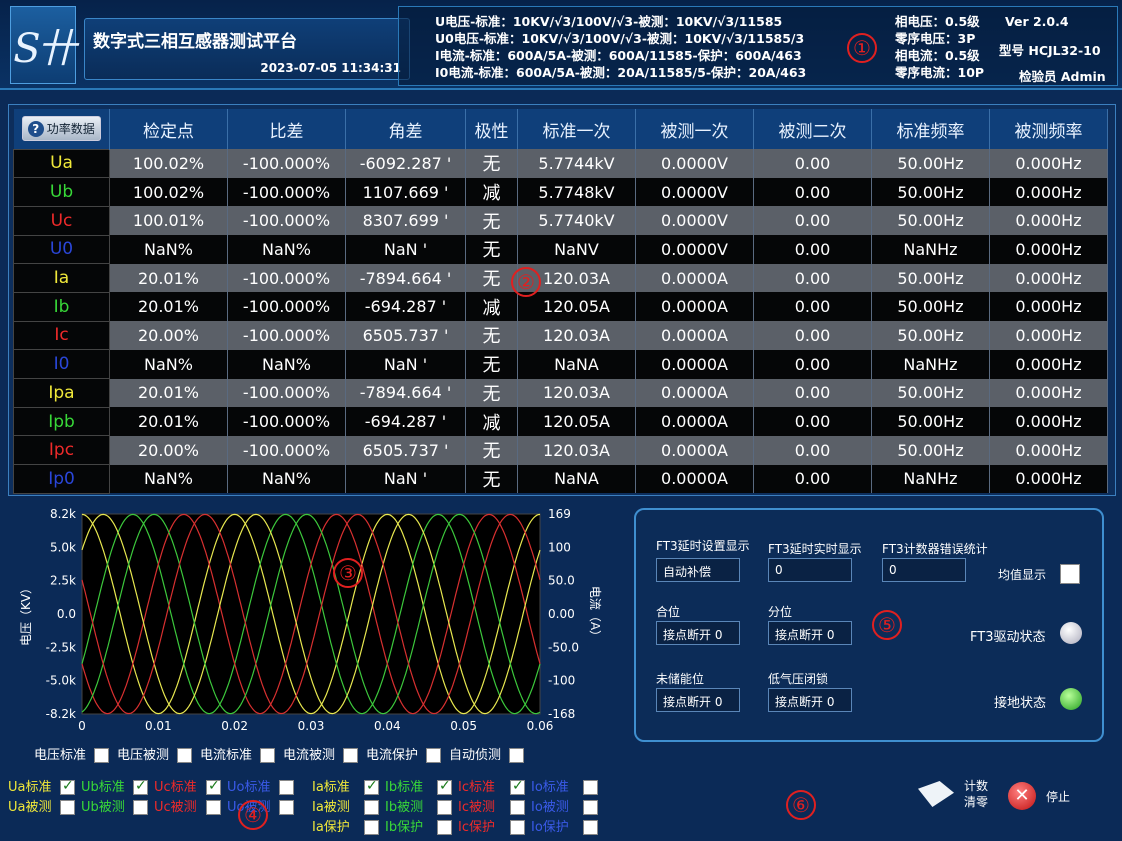 Image resolution: width=1122 pixels, height=841 pixels. I want to click on group-toggle-1-checkbox, so click(184, 755).